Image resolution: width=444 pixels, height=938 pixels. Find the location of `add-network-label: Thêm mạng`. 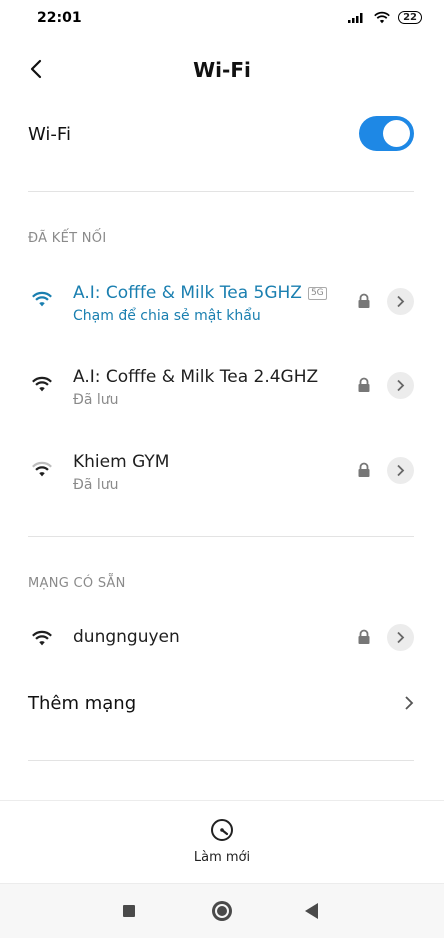

add-network-label: Thêm mạng is located at coordinates (82, 703).